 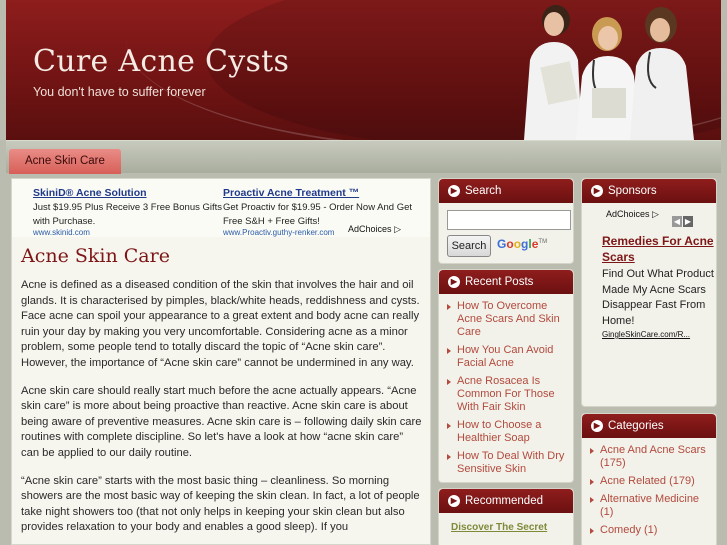 I want to click on widget-title: Search, so click(x=483, y=191).